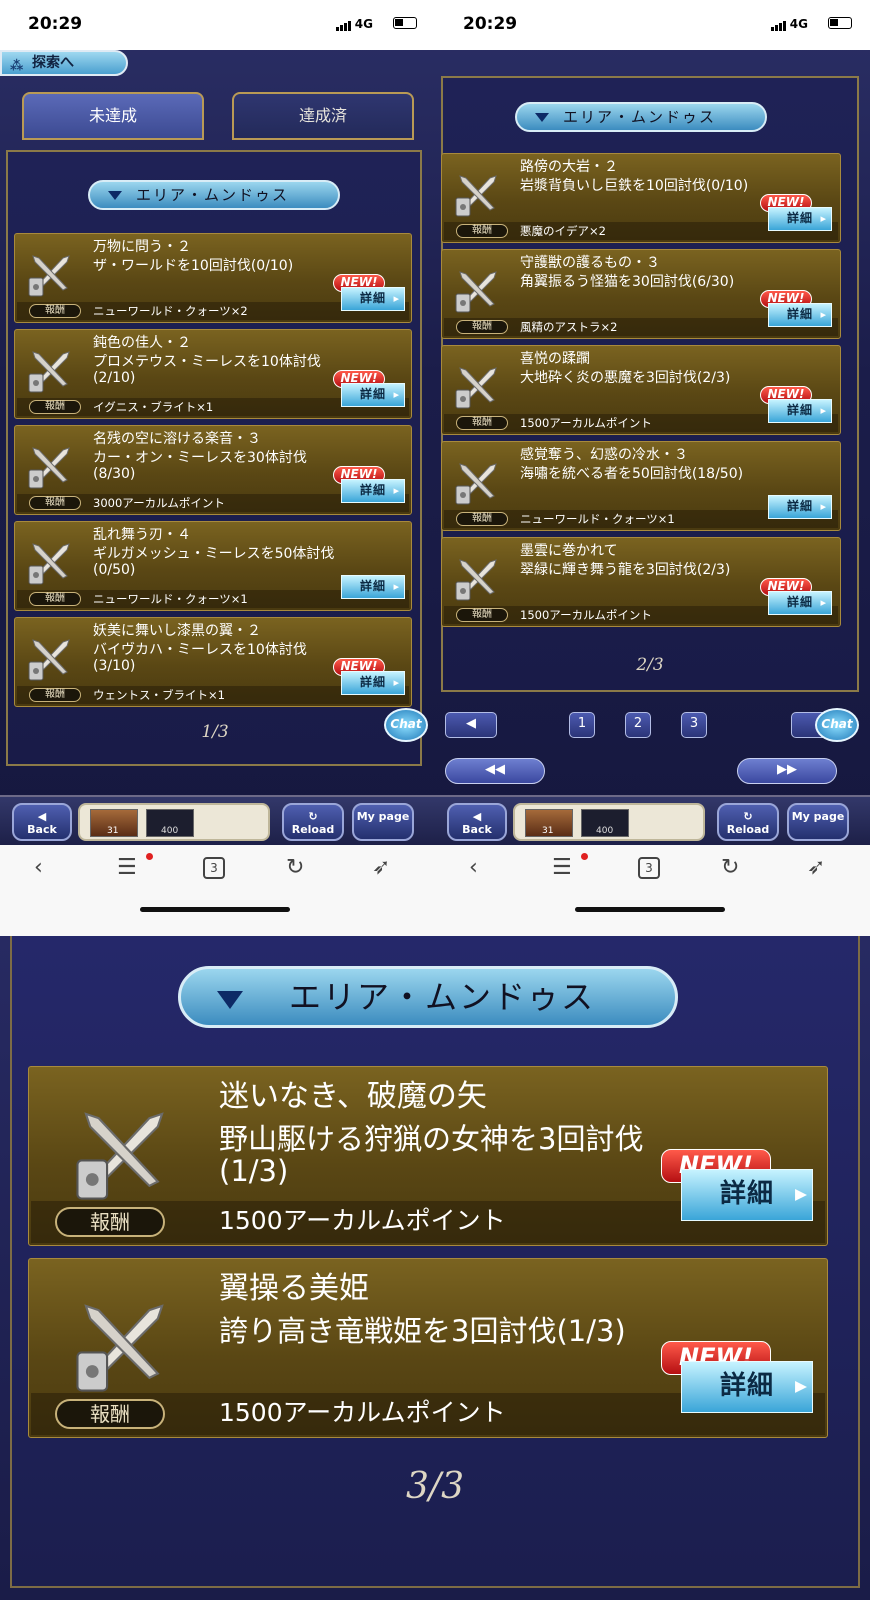 Image resolution: width=870 pixels, height=1600 pixels. I want to click on tab-incomplete-label: 未達成, so click(112, 115).